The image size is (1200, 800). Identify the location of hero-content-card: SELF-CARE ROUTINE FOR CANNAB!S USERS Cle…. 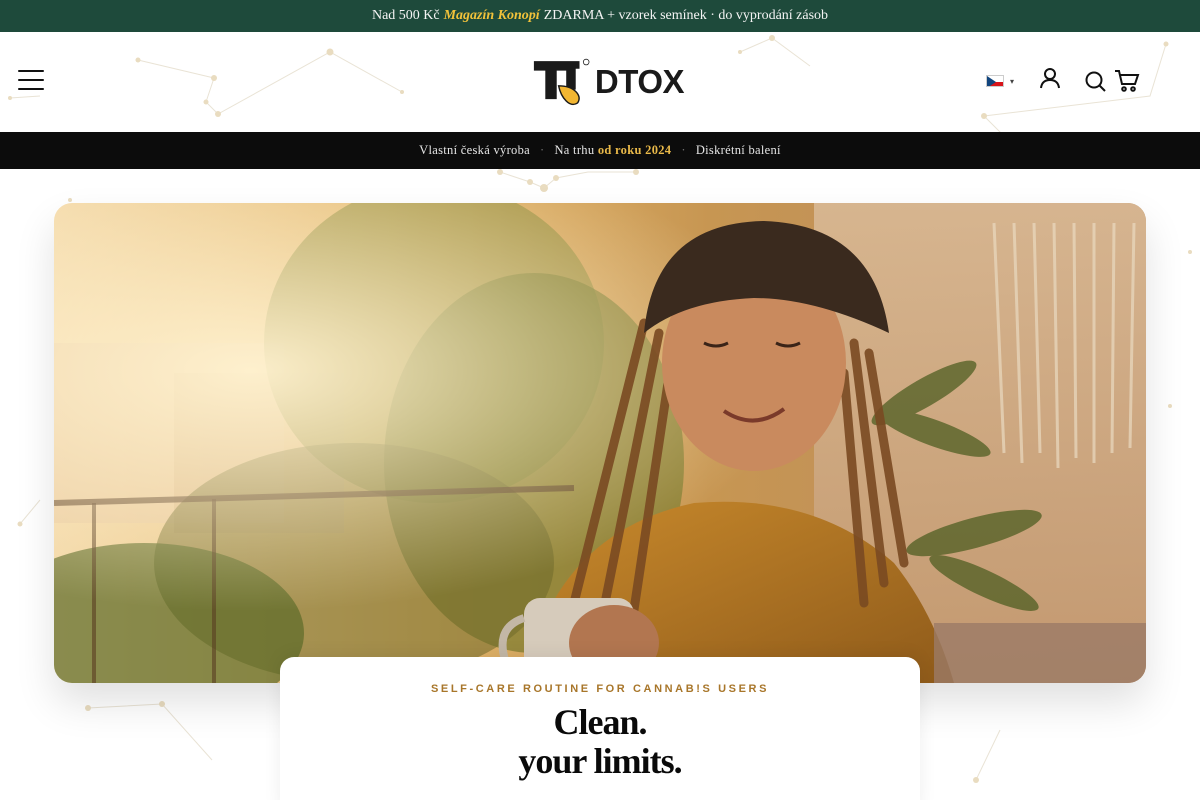
(600, 728).